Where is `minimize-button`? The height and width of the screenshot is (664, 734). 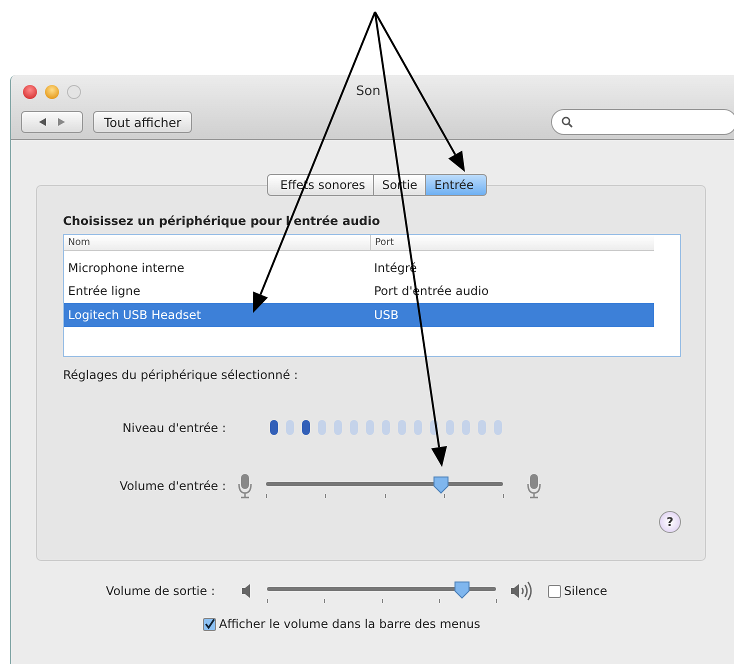
minimize-button is located at coordinates (52, 92).